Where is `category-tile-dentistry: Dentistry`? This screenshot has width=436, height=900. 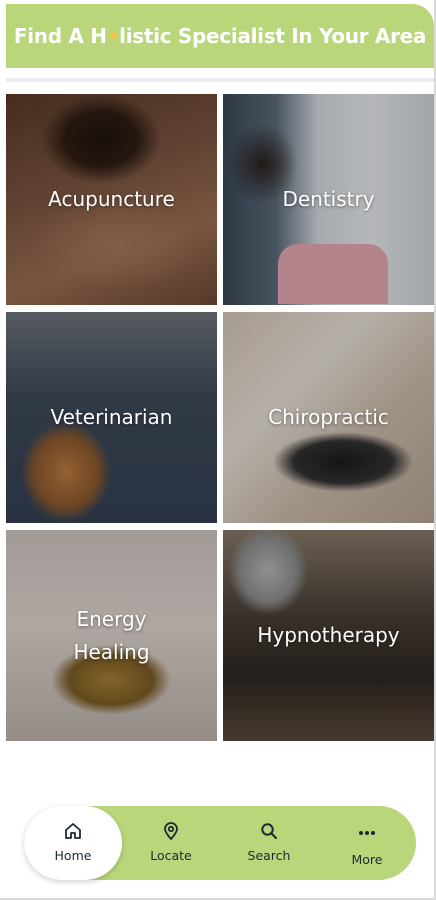
category-tile-dentistry: Dentistry is located at coordinates (328, 199).